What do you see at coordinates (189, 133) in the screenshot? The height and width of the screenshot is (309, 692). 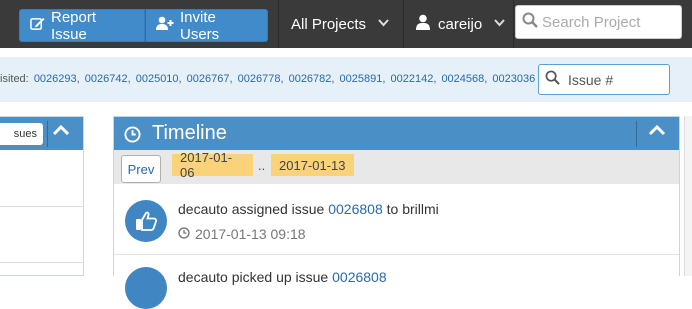 I see `timeline-title: Timeline` at bounding box center [189, 133].